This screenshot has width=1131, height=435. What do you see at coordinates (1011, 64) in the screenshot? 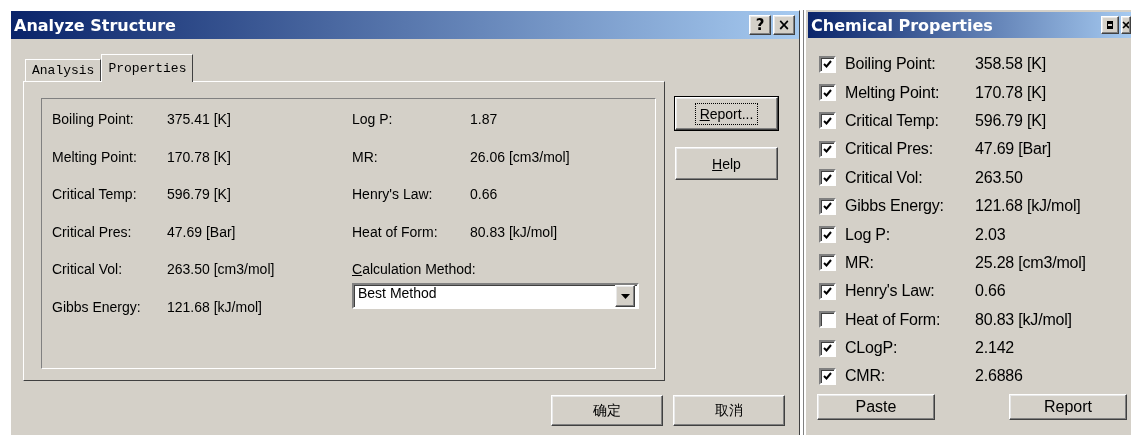
I see `property-value: 358.58 [K]` at bounding box center [1011, 64].